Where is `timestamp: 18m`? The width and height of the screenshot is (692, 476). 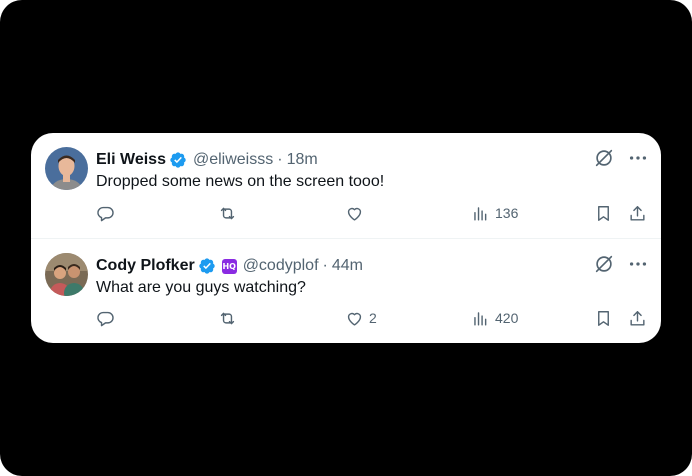 timestamp: 18m is located at coordinates (302, 160).